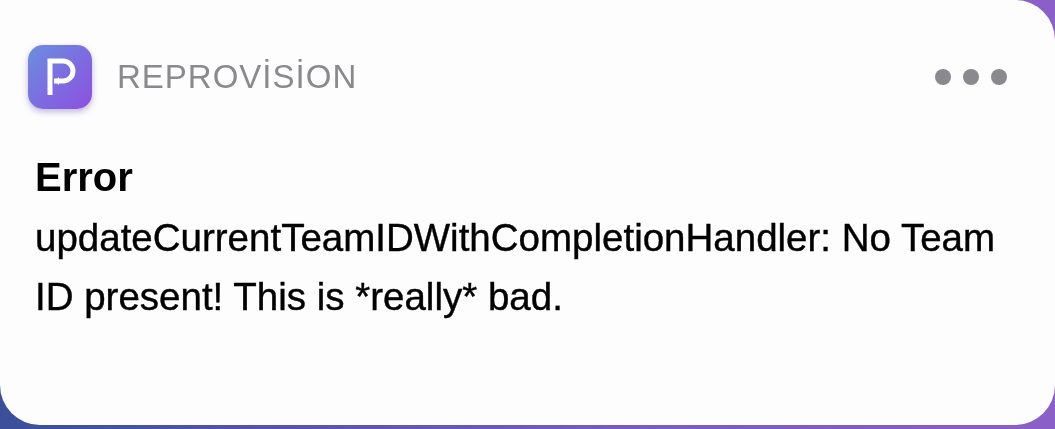 The image size is (1055, 429). Describe the element at coordinates (238, 77) in the screenshot. I see `app-name: REPROVİSİON` at that location.